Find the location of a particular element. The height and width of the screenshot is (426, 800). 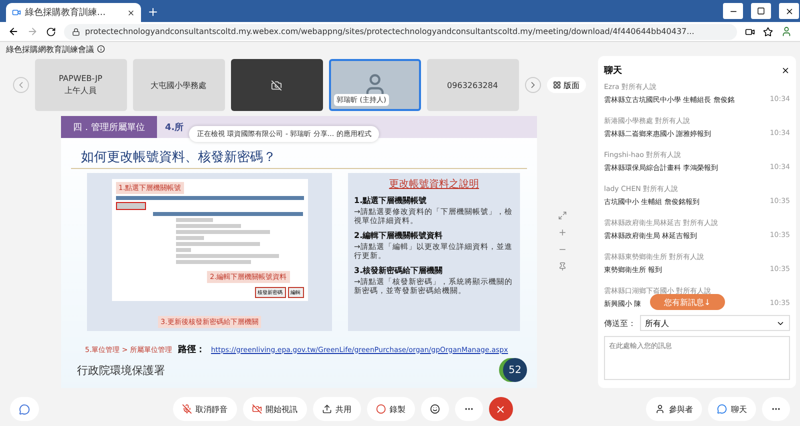

participant-tile is located at coordinates (276, 85).